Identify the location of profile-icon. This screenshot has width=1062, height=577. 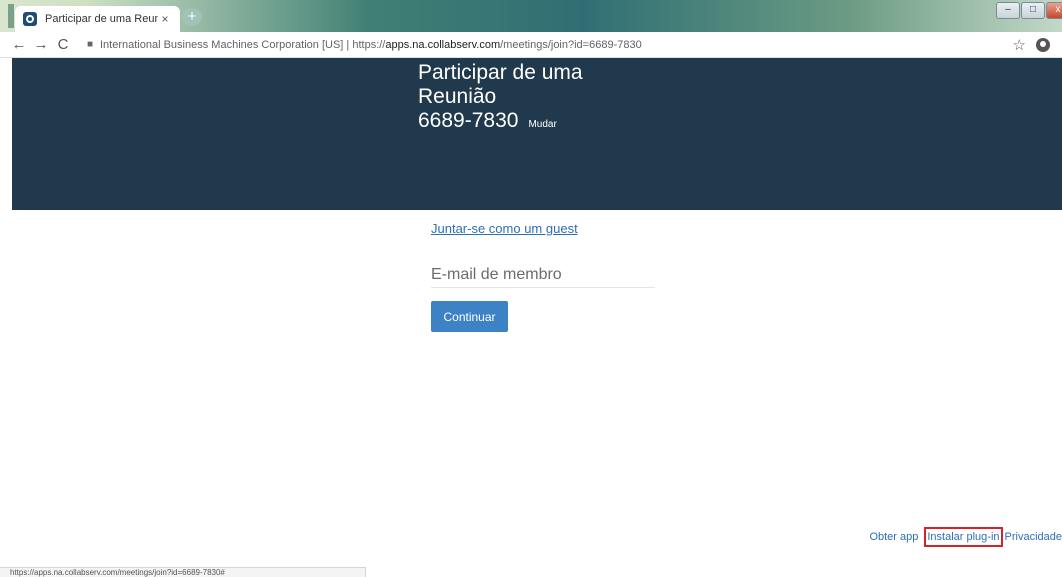
(1043, 44).